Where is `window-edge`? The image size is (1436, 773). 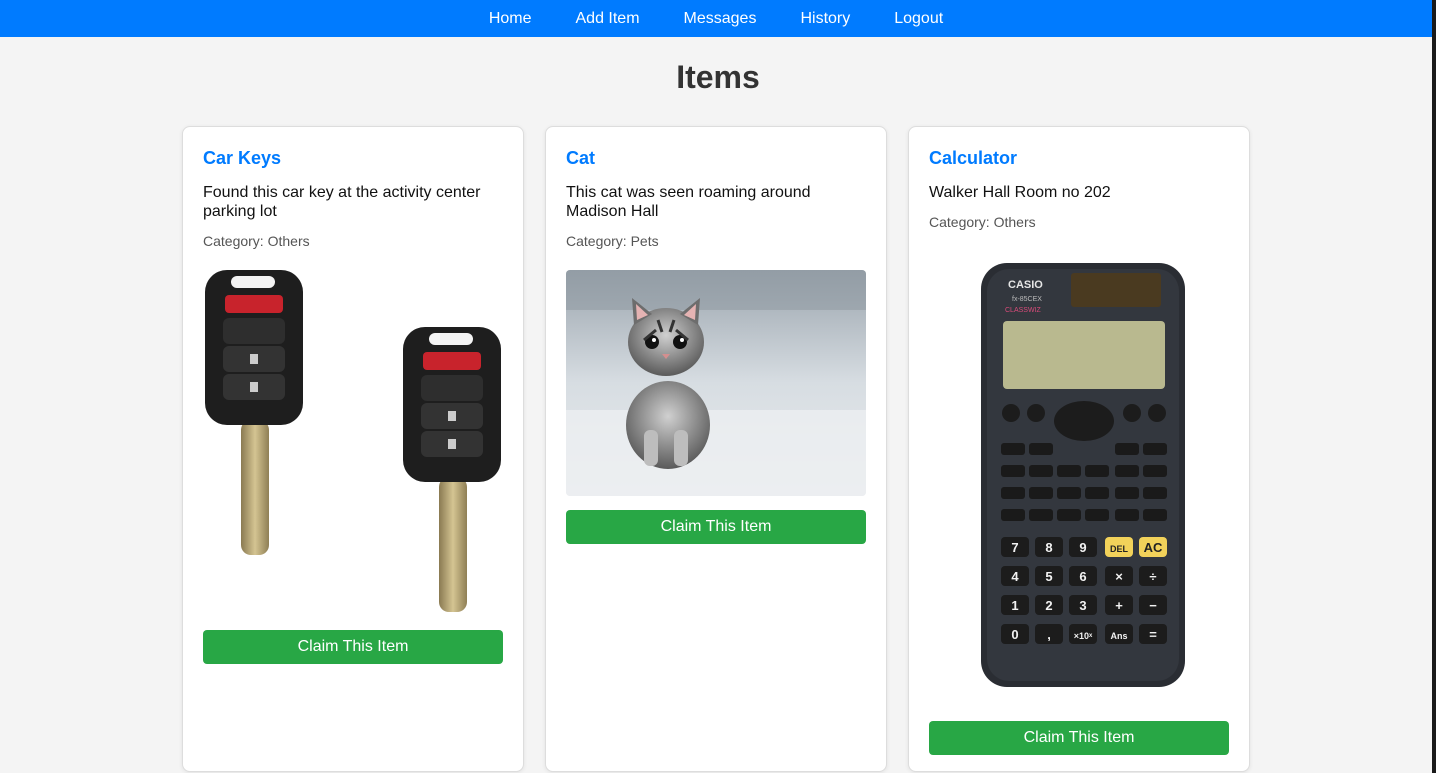 window-edge is located at coordinates (1434, 386).